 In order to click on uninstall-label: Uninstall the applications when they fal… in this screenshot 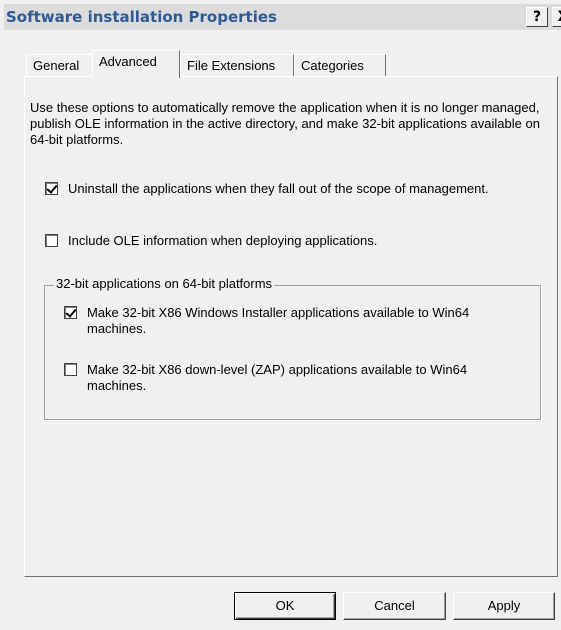, I will do `click(278, 188)`.